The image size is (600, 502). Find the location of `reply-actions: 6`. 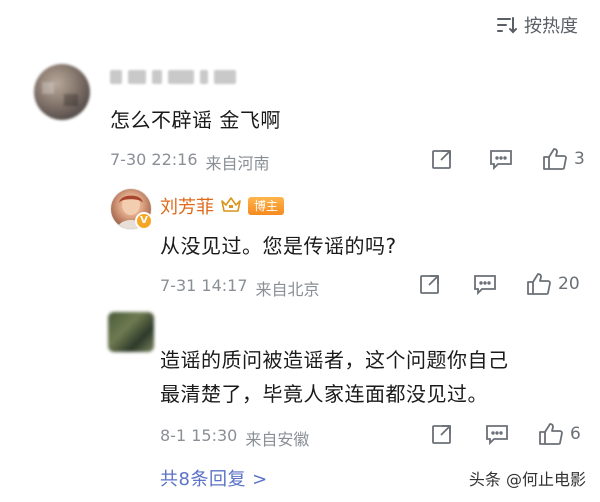

reply-actions: 6 is located at coordinates (505, 434).